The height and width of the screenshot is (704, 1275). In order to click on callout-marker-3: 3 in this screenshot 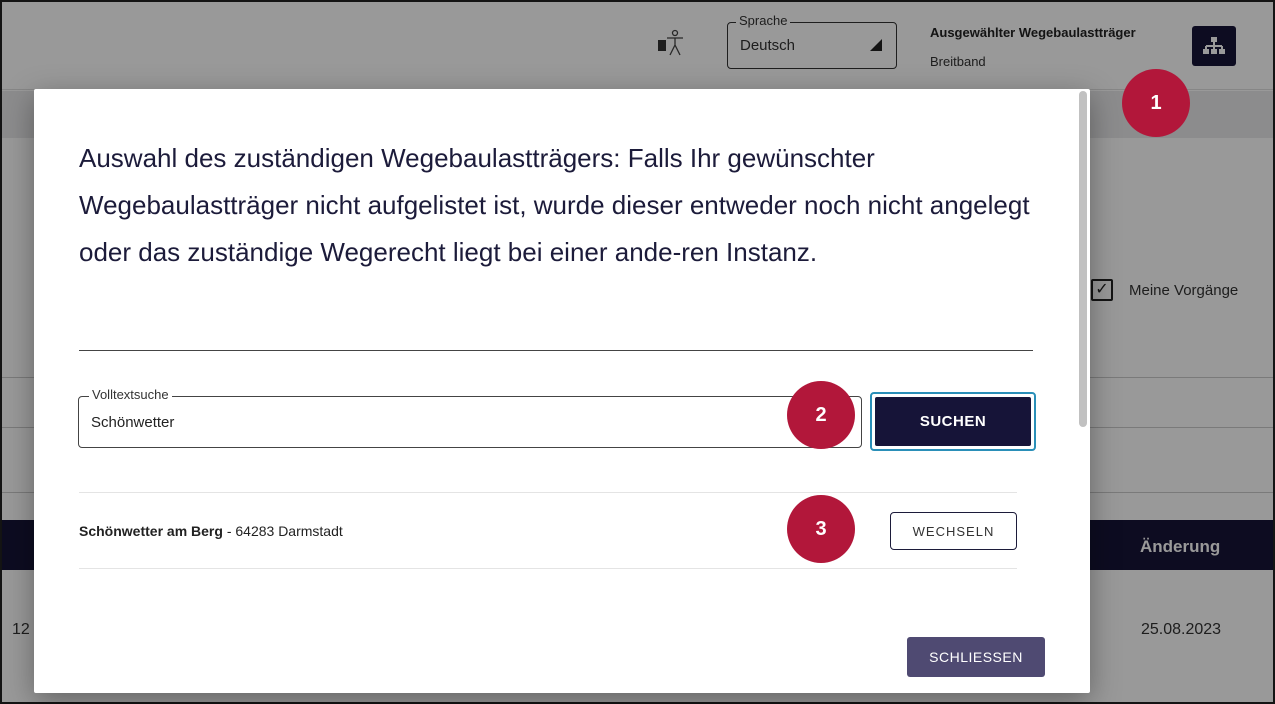, I will do `click(821, 529)`.